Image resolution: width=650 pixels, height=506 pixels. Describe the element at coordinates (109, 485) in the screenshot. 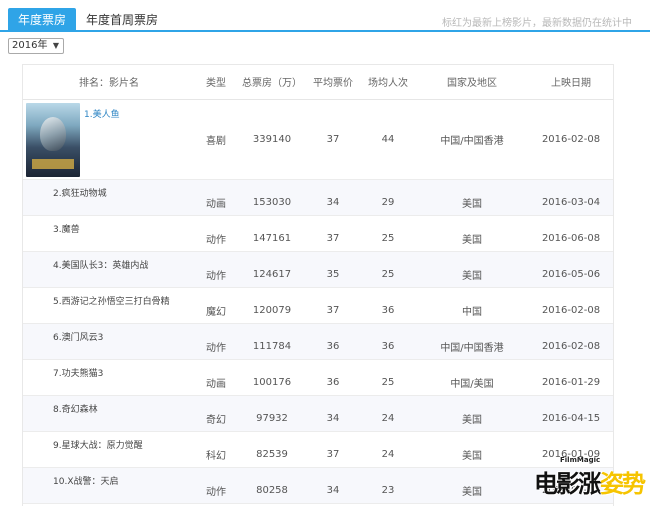

I see `movie-title: 10.X战警：天启` at that location.